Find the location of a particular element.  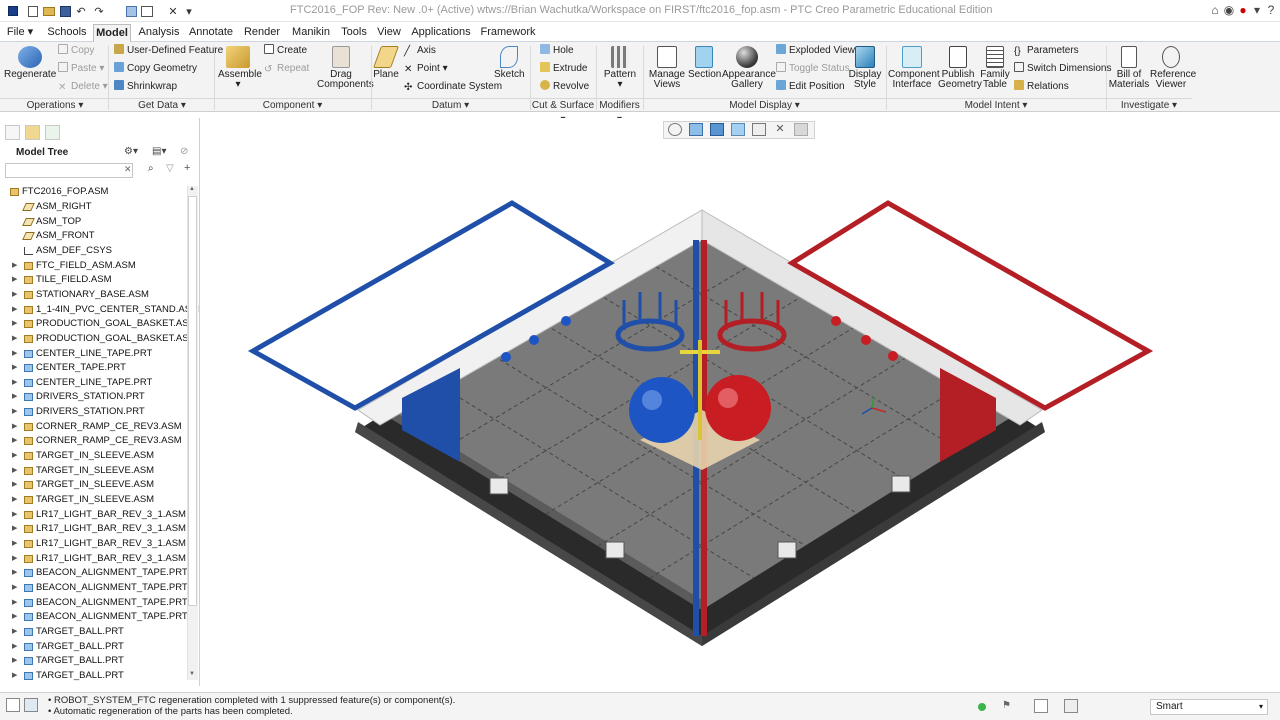

bill-of-materials-button: Bill of Materials is located at coordinates (1129, 68).